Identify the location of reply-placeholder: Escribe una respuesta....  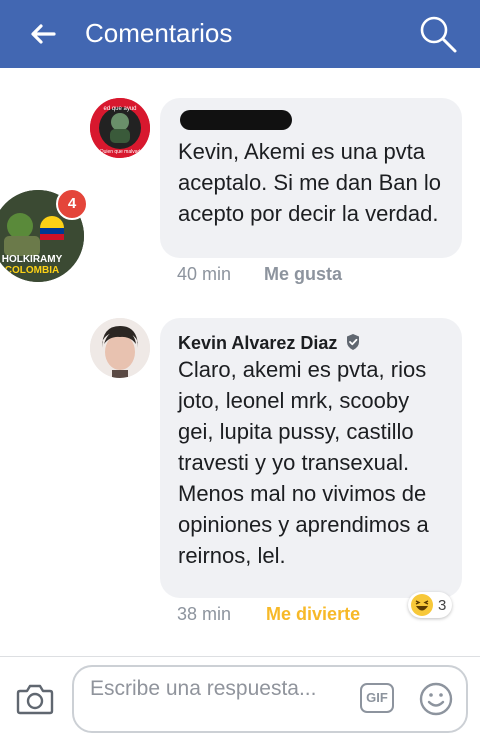
(203, 688).